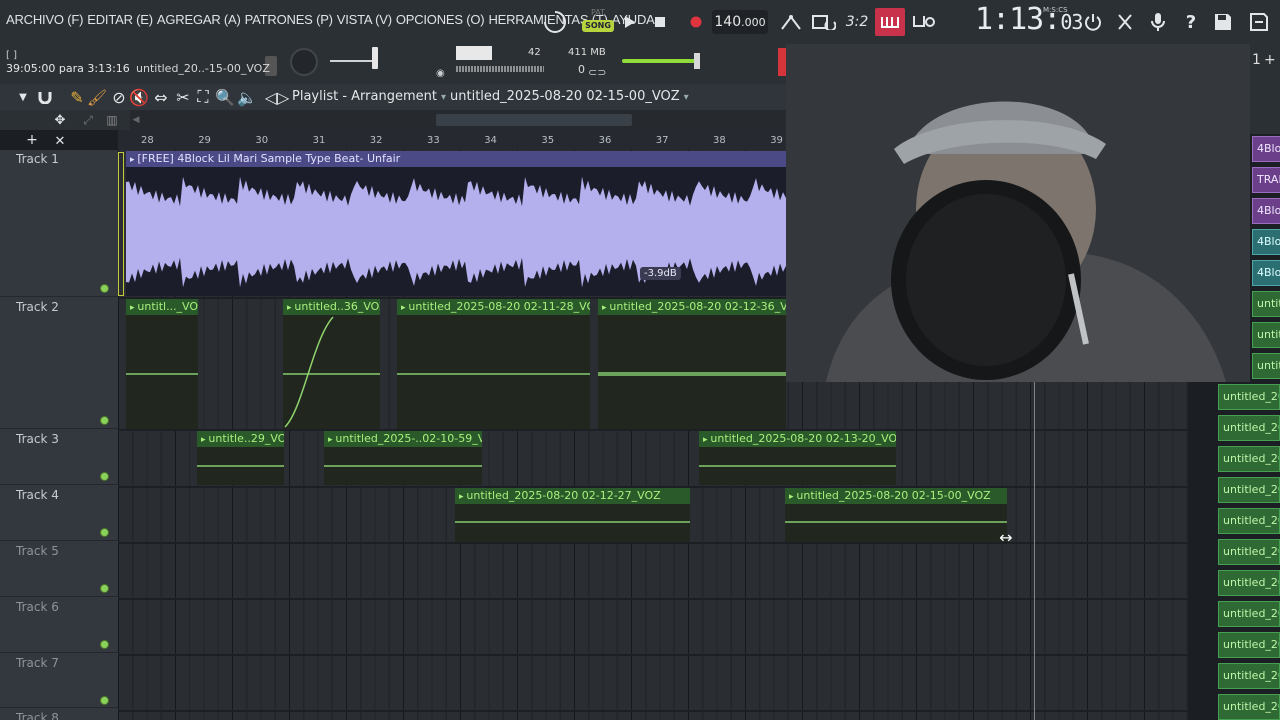  What do you see at coordinates (139, 97) in the screenshot?
I see `mute-icon: 🔇` at bounding box center [139, 97].